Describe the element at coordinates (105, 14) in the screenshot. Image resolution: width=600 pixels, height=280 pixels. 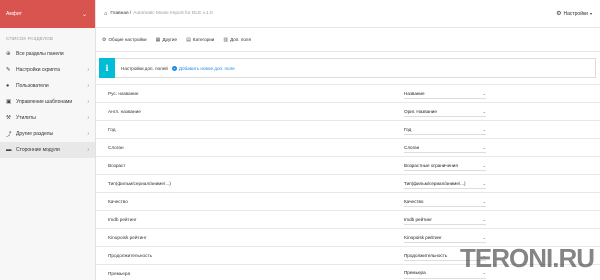
I see `home-icon: ⌂` at that location.